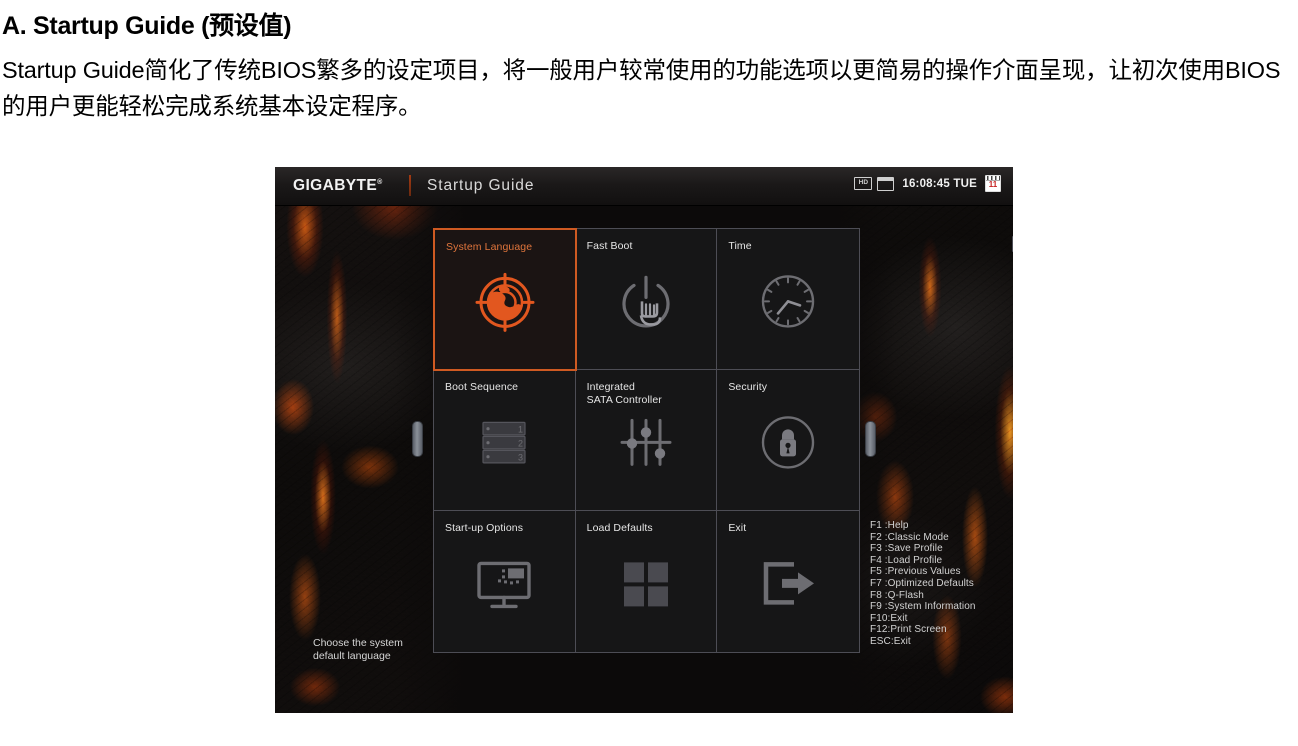 The width and height of the screenshot is (1298, 746). I want to click on tile-label: Fast Boot, so click(609, 246).